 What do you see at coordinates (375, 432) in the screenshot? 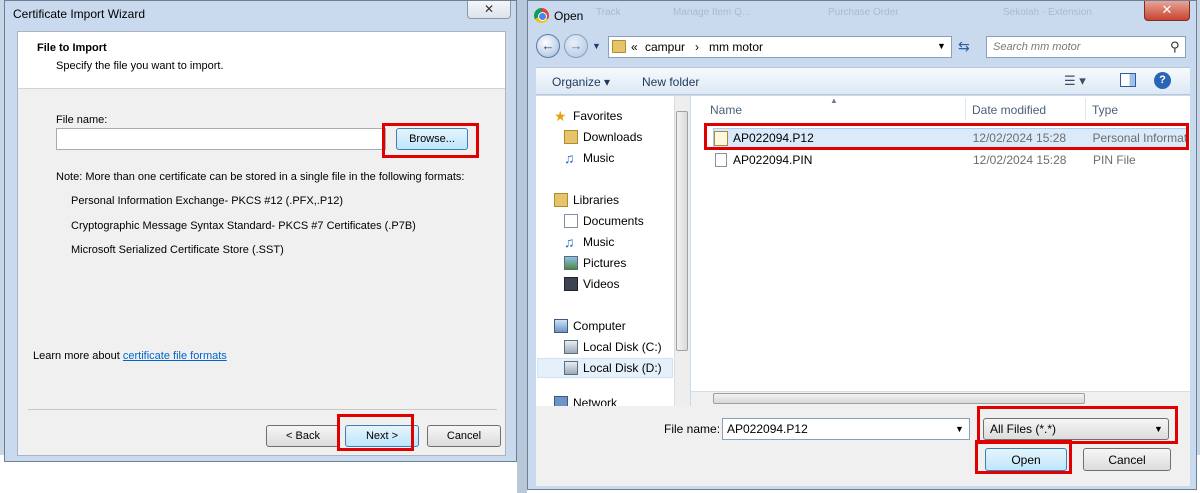
I see `next-highlight` at bounding box center [375, 432].